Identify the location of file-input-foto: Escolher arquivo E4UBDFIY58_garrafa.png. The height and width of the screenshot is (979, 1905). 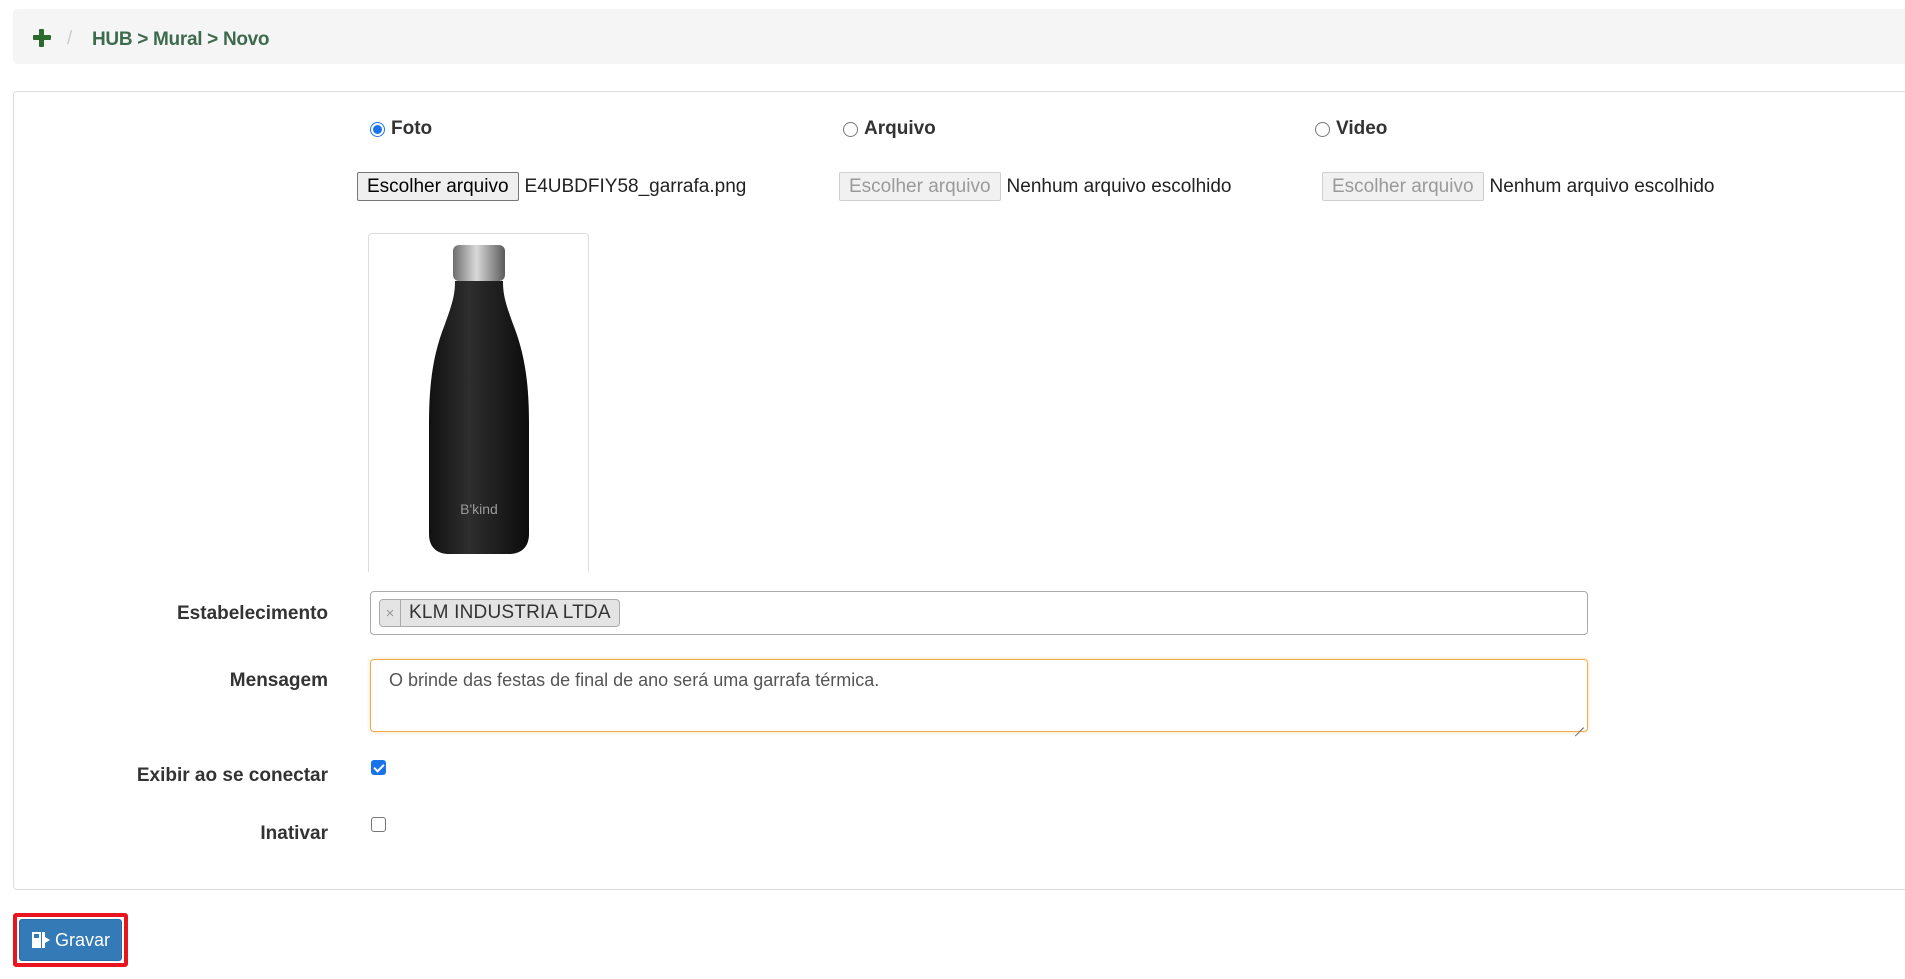
(551, 186).